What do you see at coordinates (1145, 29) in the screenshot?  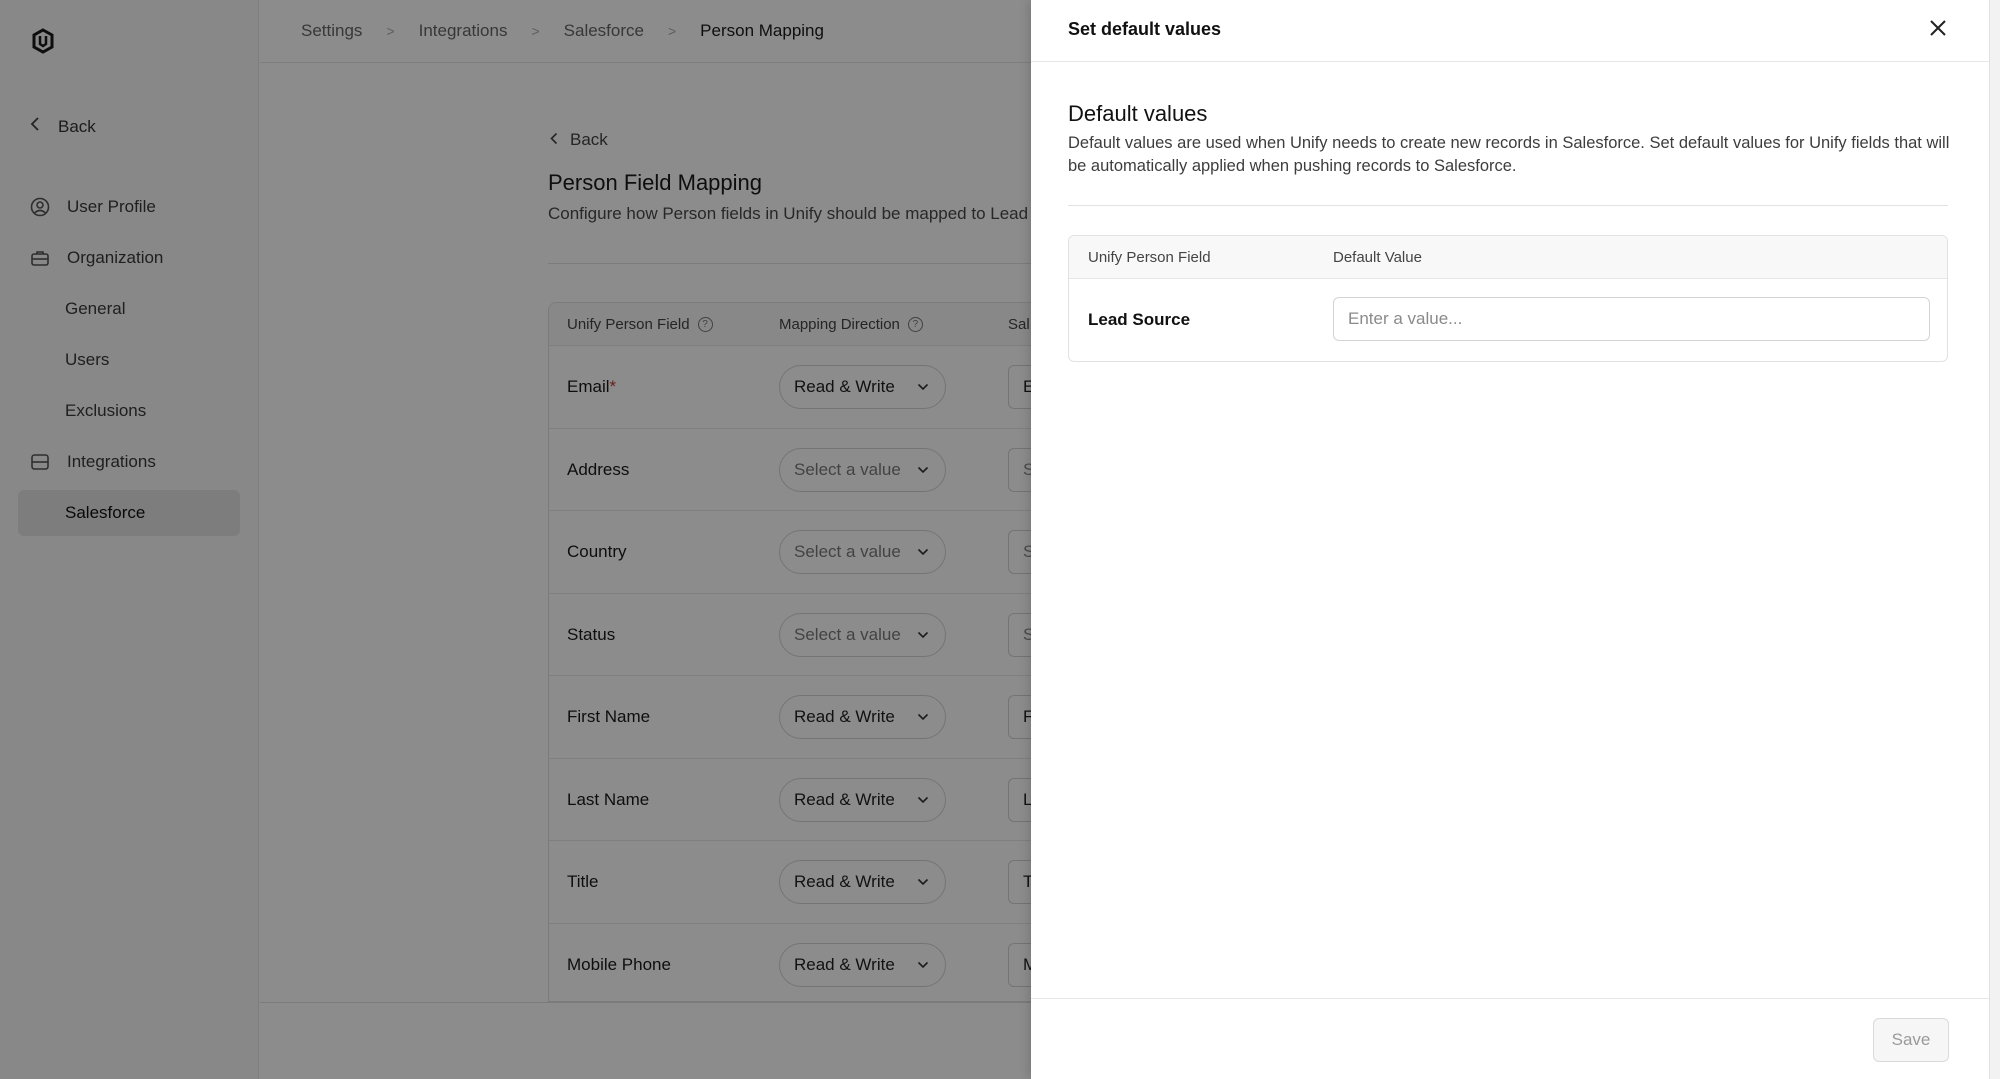 I see `drawer-title: Set default values` at bounding box center [1145, 29].